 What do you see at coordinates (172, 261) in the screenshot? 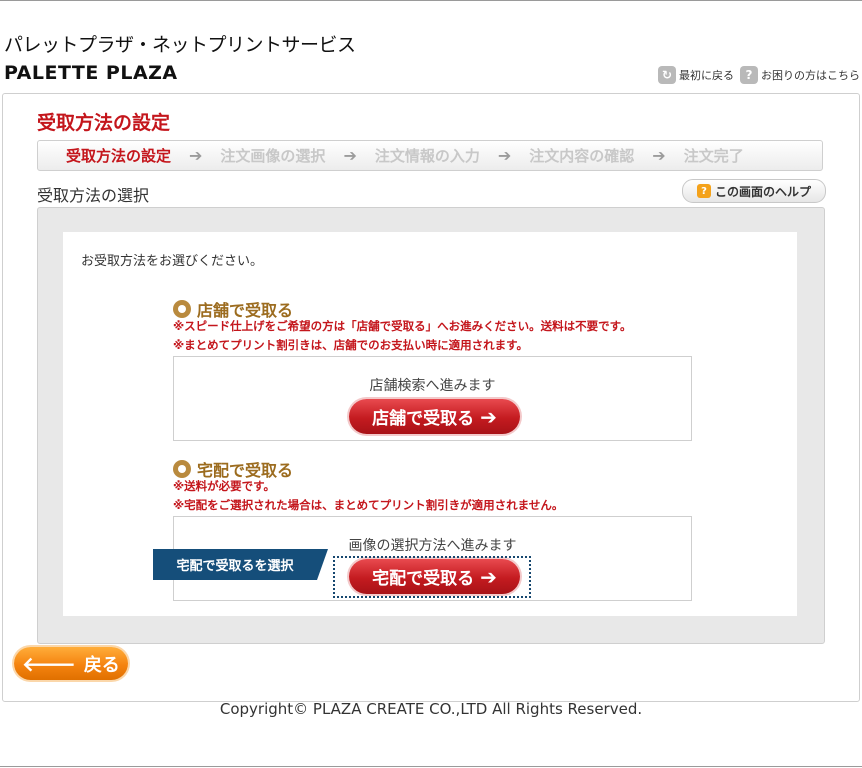
I see `instruction-text: お受取方法をお選びください。` at bounding box center [172, 261].